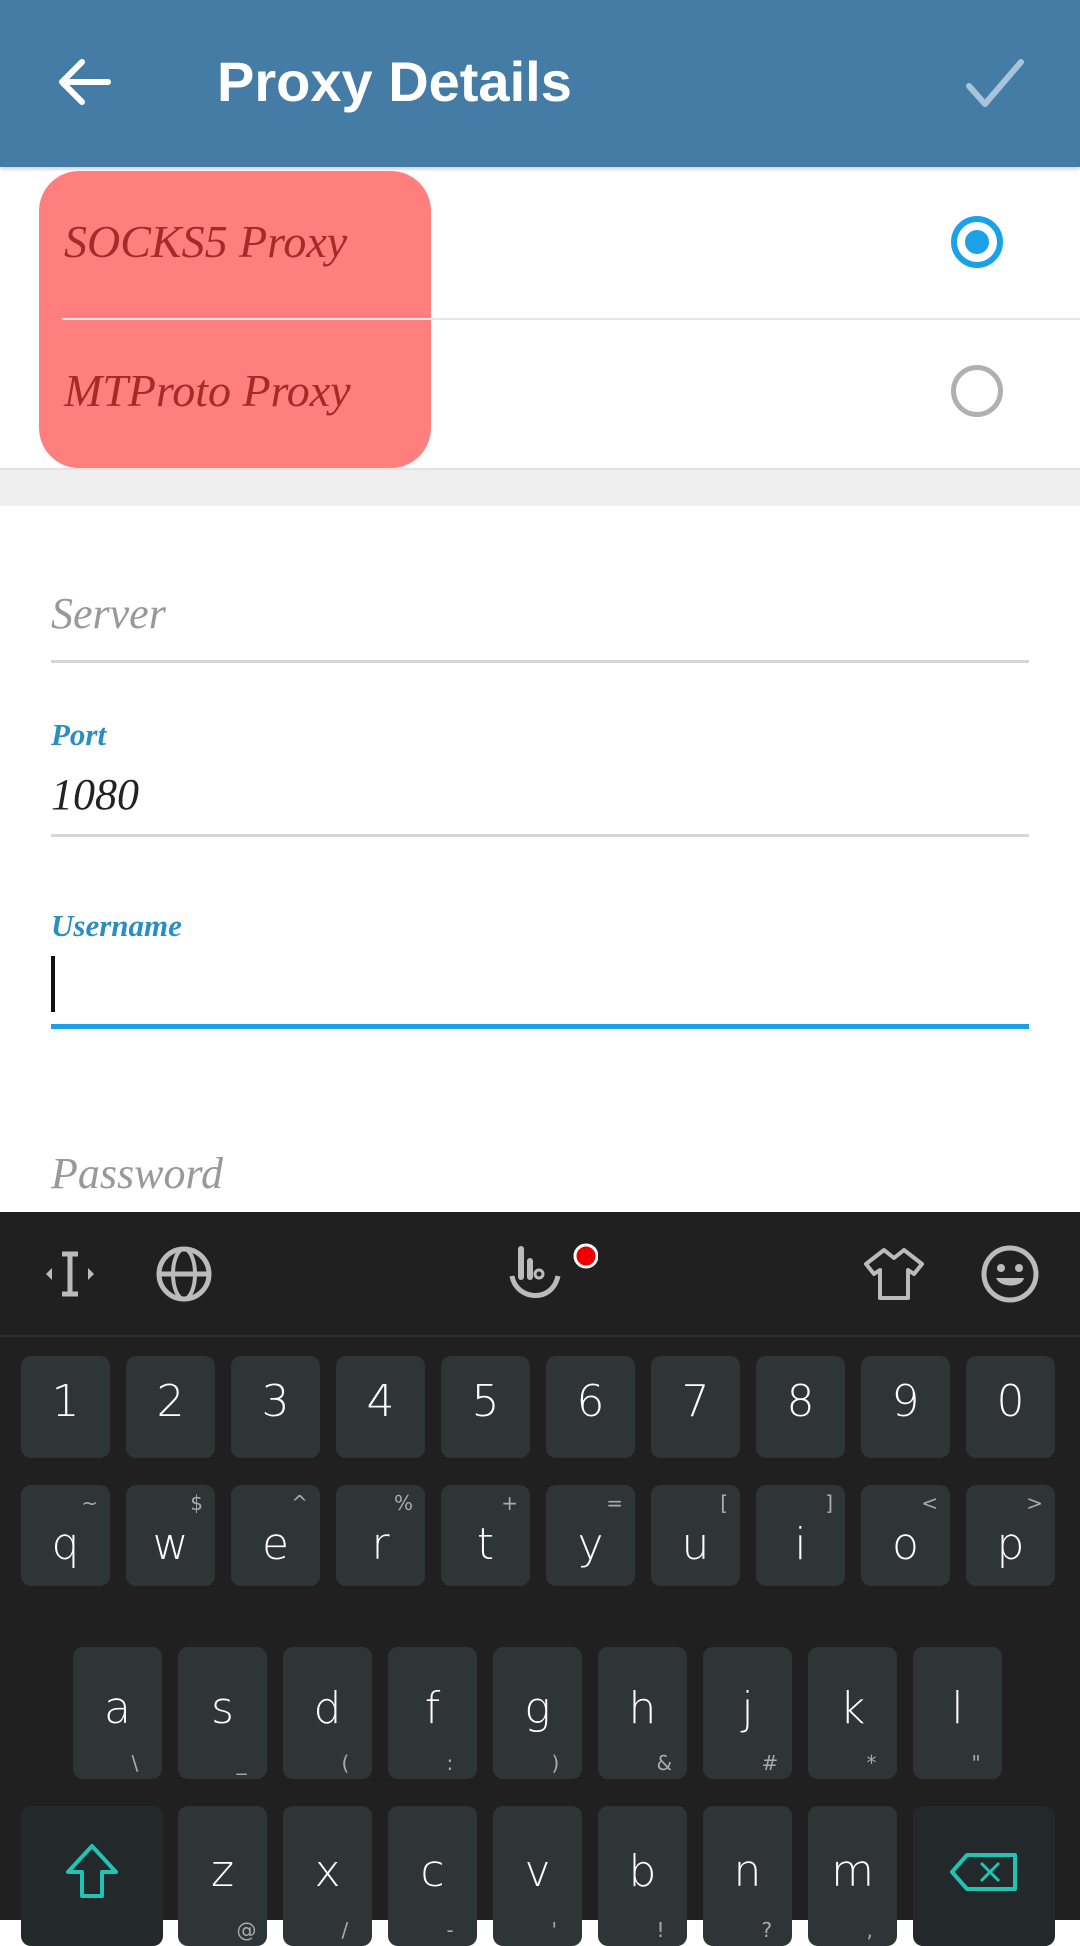 This screenshot has width=1080, height=1946. I want to click on key-label: l, so click(957, 1708).